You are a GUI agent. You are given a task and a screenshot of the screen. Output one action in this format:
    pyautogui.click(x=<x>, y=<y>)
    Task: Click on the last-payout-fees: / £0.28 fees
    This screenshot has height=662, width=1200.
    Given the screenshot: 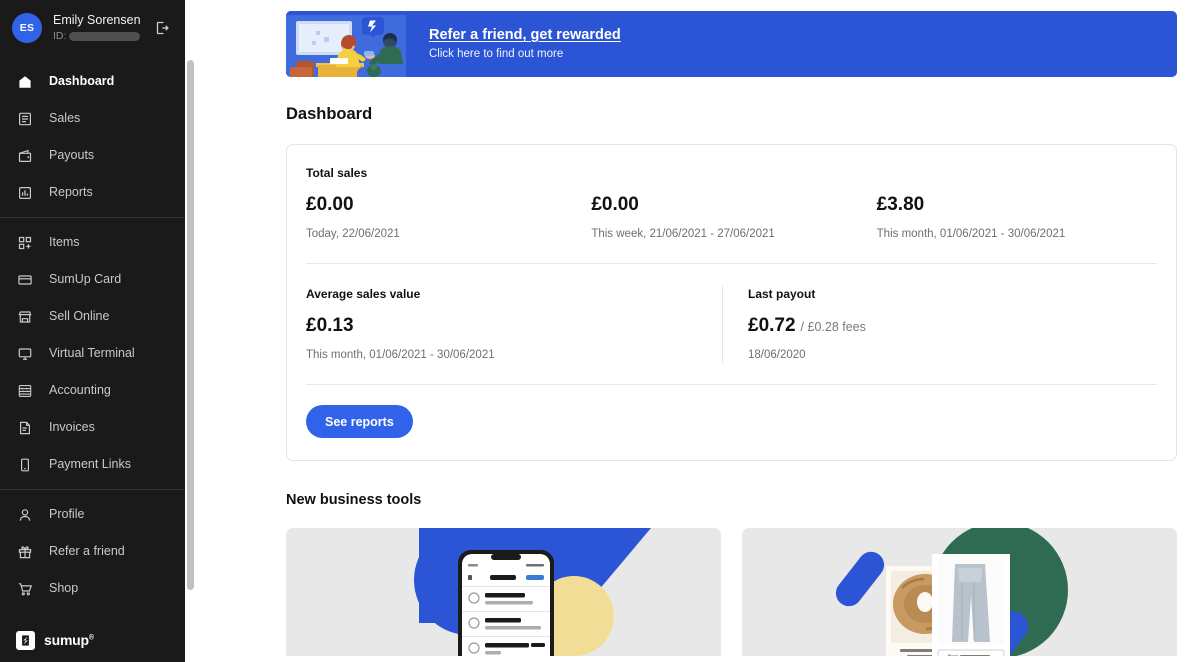 What is the action you would take?
    pyautogui.click(x=833, y=327)
    